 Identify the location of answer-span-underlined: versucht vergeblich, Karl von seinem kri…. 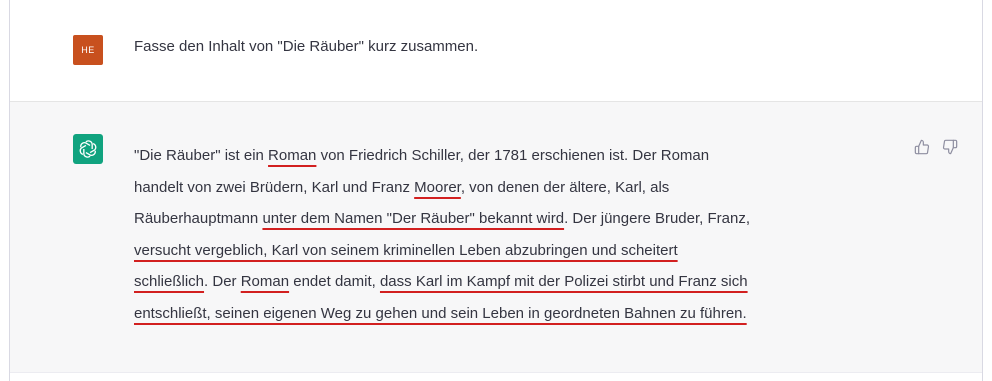
(406, 250).